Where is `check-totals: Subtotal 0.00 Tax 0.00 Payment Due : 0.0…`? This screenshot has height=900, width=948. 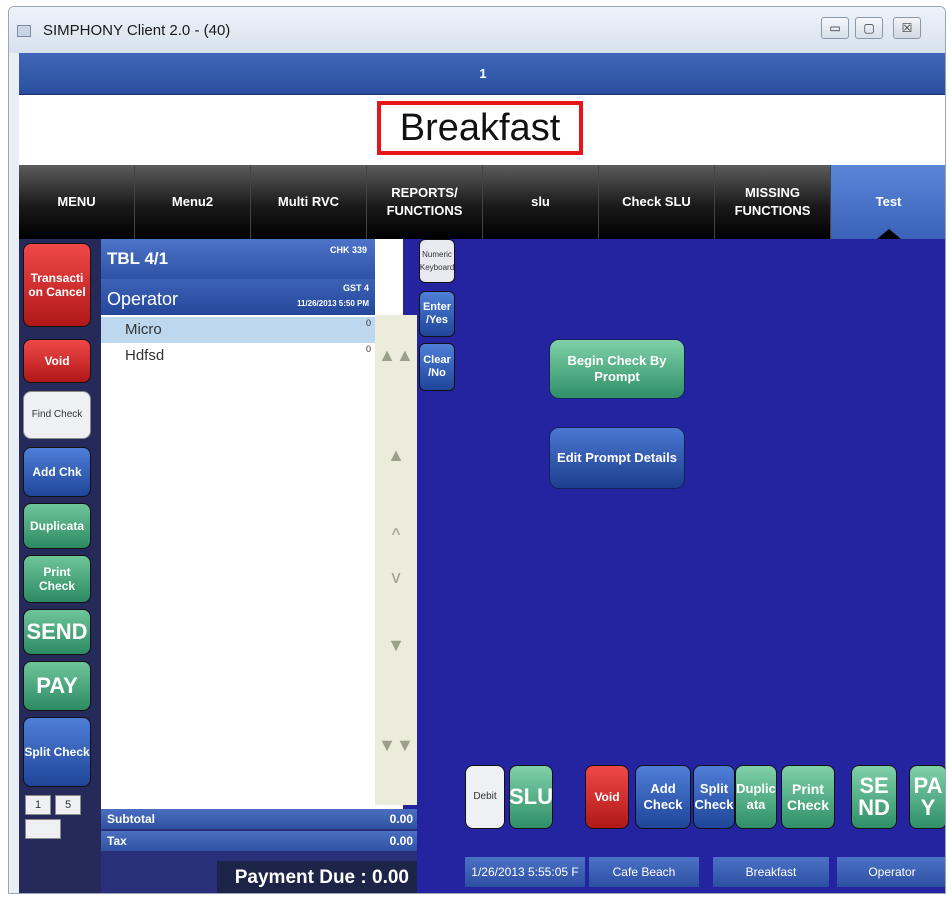 check-totals: Subtotal 0.00 Tax 0.00 Payment Due : 0.0… is located at coordinates (259, 851).